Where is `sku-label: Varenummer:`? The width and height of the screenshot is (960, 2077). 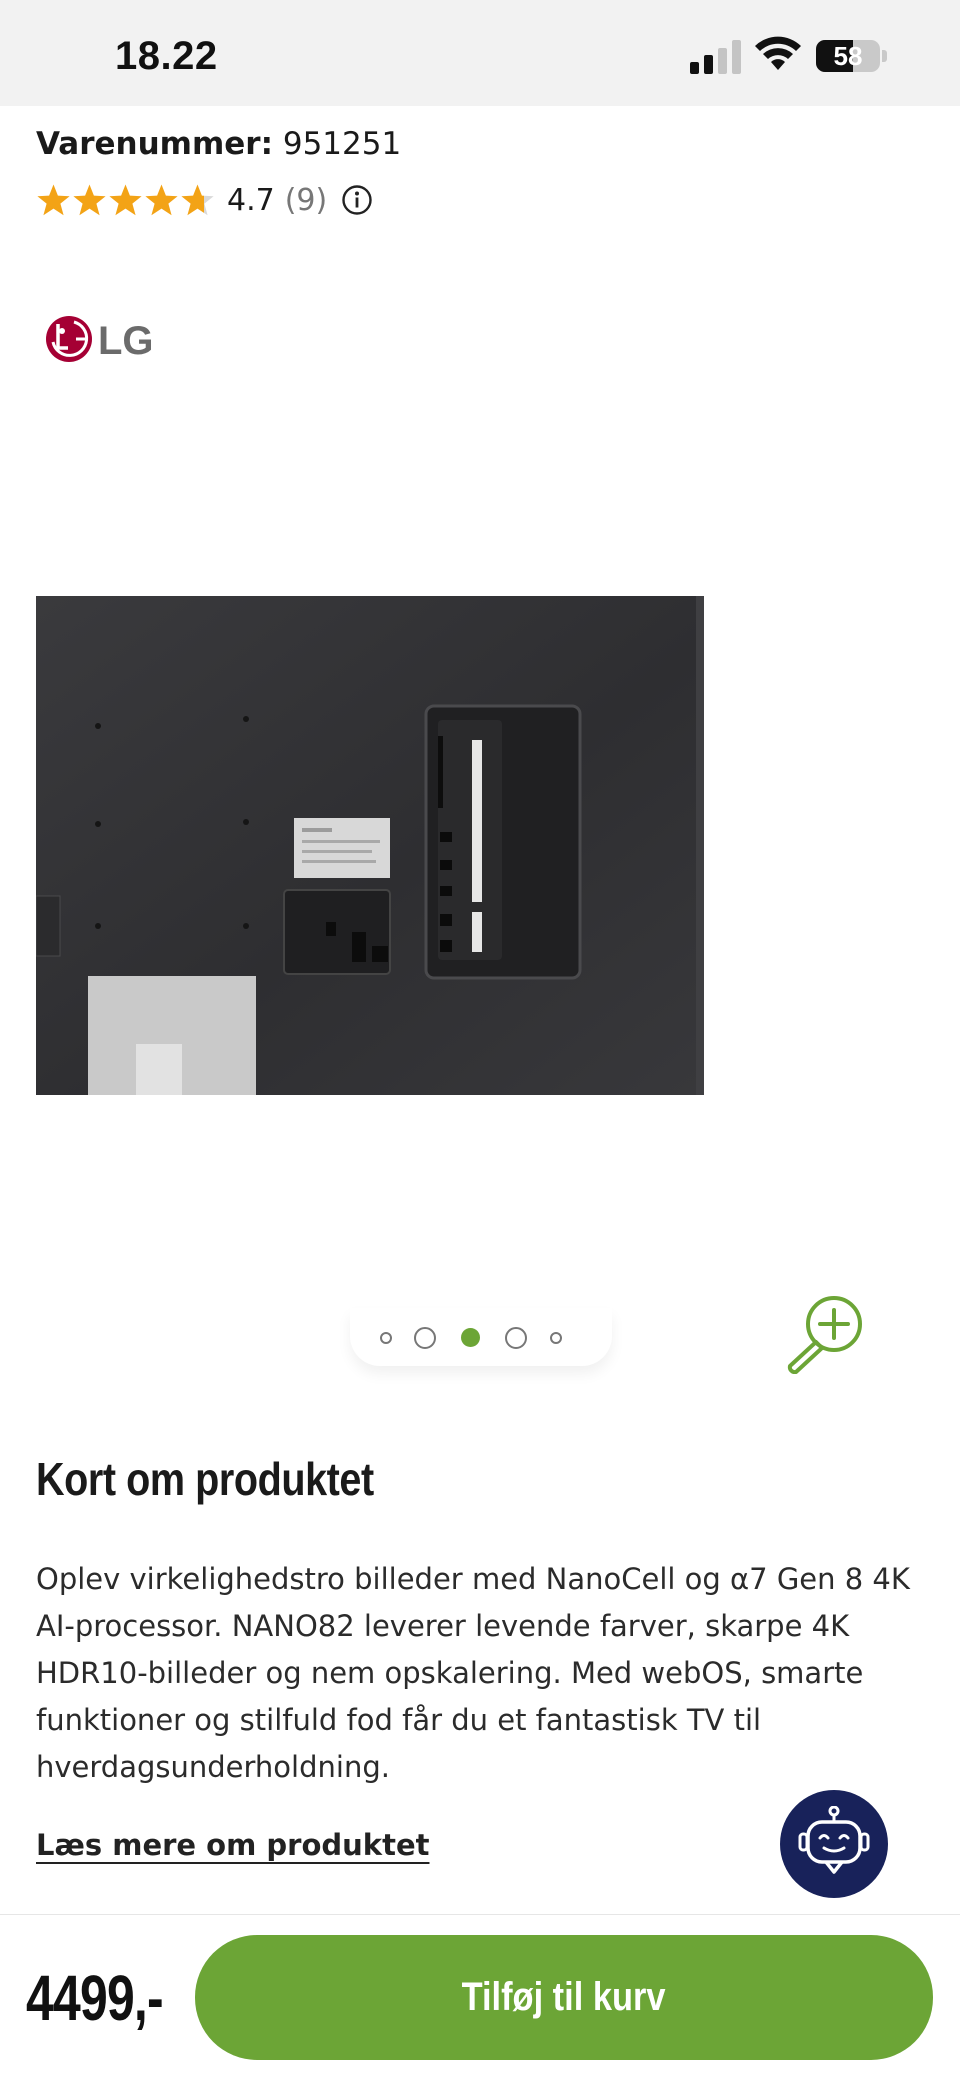 sku-label: Varenummer: is located at coordinates (154, 144).